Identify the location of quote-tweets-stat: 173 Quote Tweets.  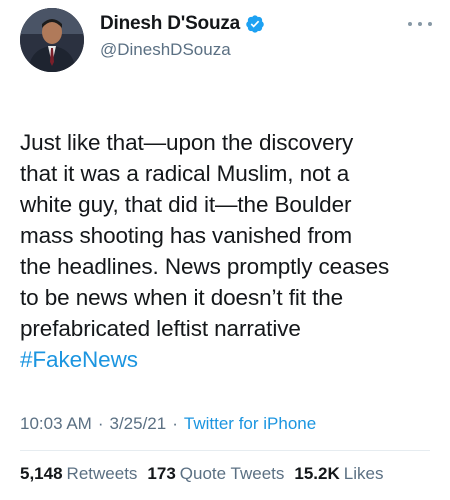
(215, 474).